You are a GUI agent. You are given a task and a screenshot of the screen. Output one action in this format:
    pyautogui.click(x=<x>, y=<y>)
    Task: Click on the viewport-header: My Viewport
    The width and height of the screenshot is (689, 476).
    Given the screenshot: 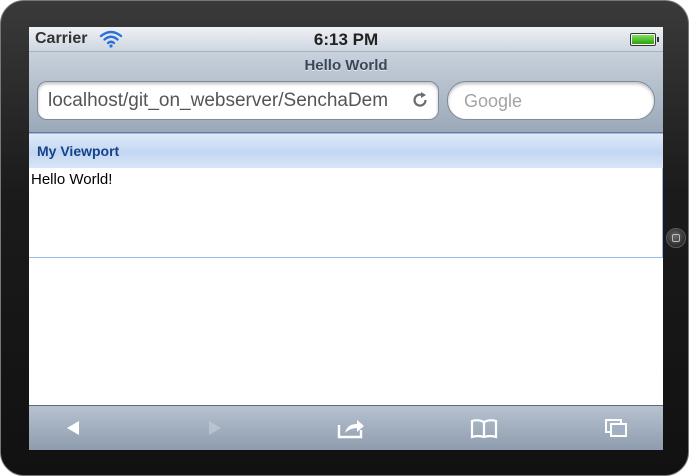 What is the action you would take?
    pyautogui.click(x=346, y=151)
    